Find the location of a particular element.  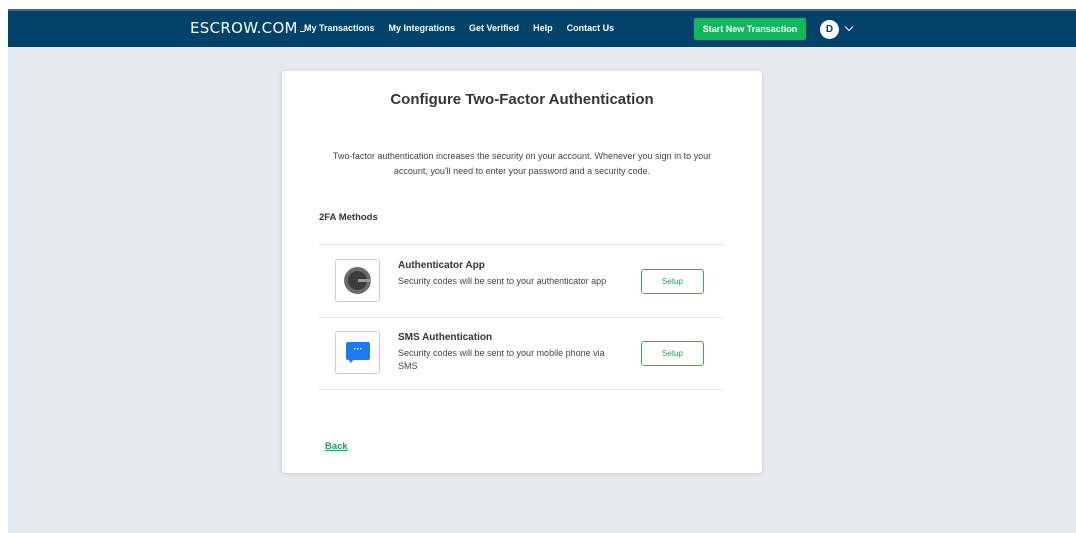

google-authenticator-icon is located at coordinates (357, 280).